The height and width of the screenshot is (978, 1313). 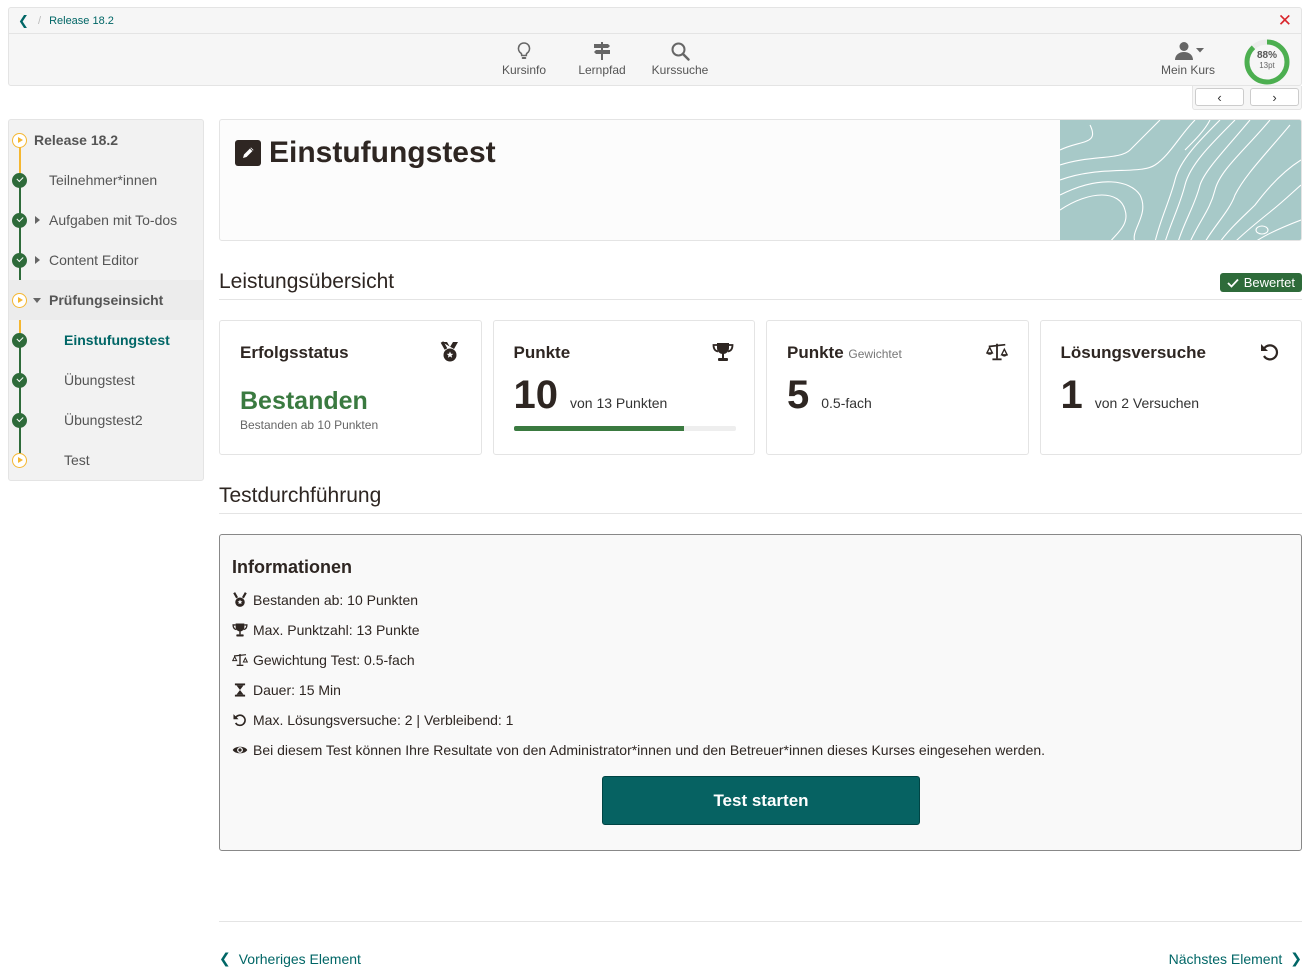 What do you see at coordinates (619, 403) in the screenshot?
I see `points-unit: von 13 Punkten` at bounding box center [619, 403].